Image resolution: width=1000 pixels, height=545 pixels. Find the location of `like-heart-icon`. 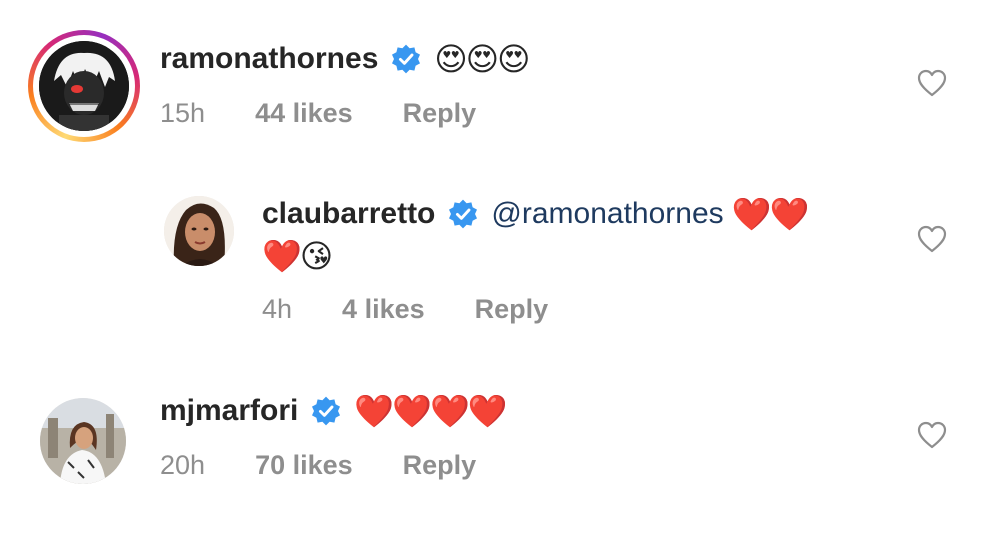

like-heart-icon is located at coordinates (932, 435).